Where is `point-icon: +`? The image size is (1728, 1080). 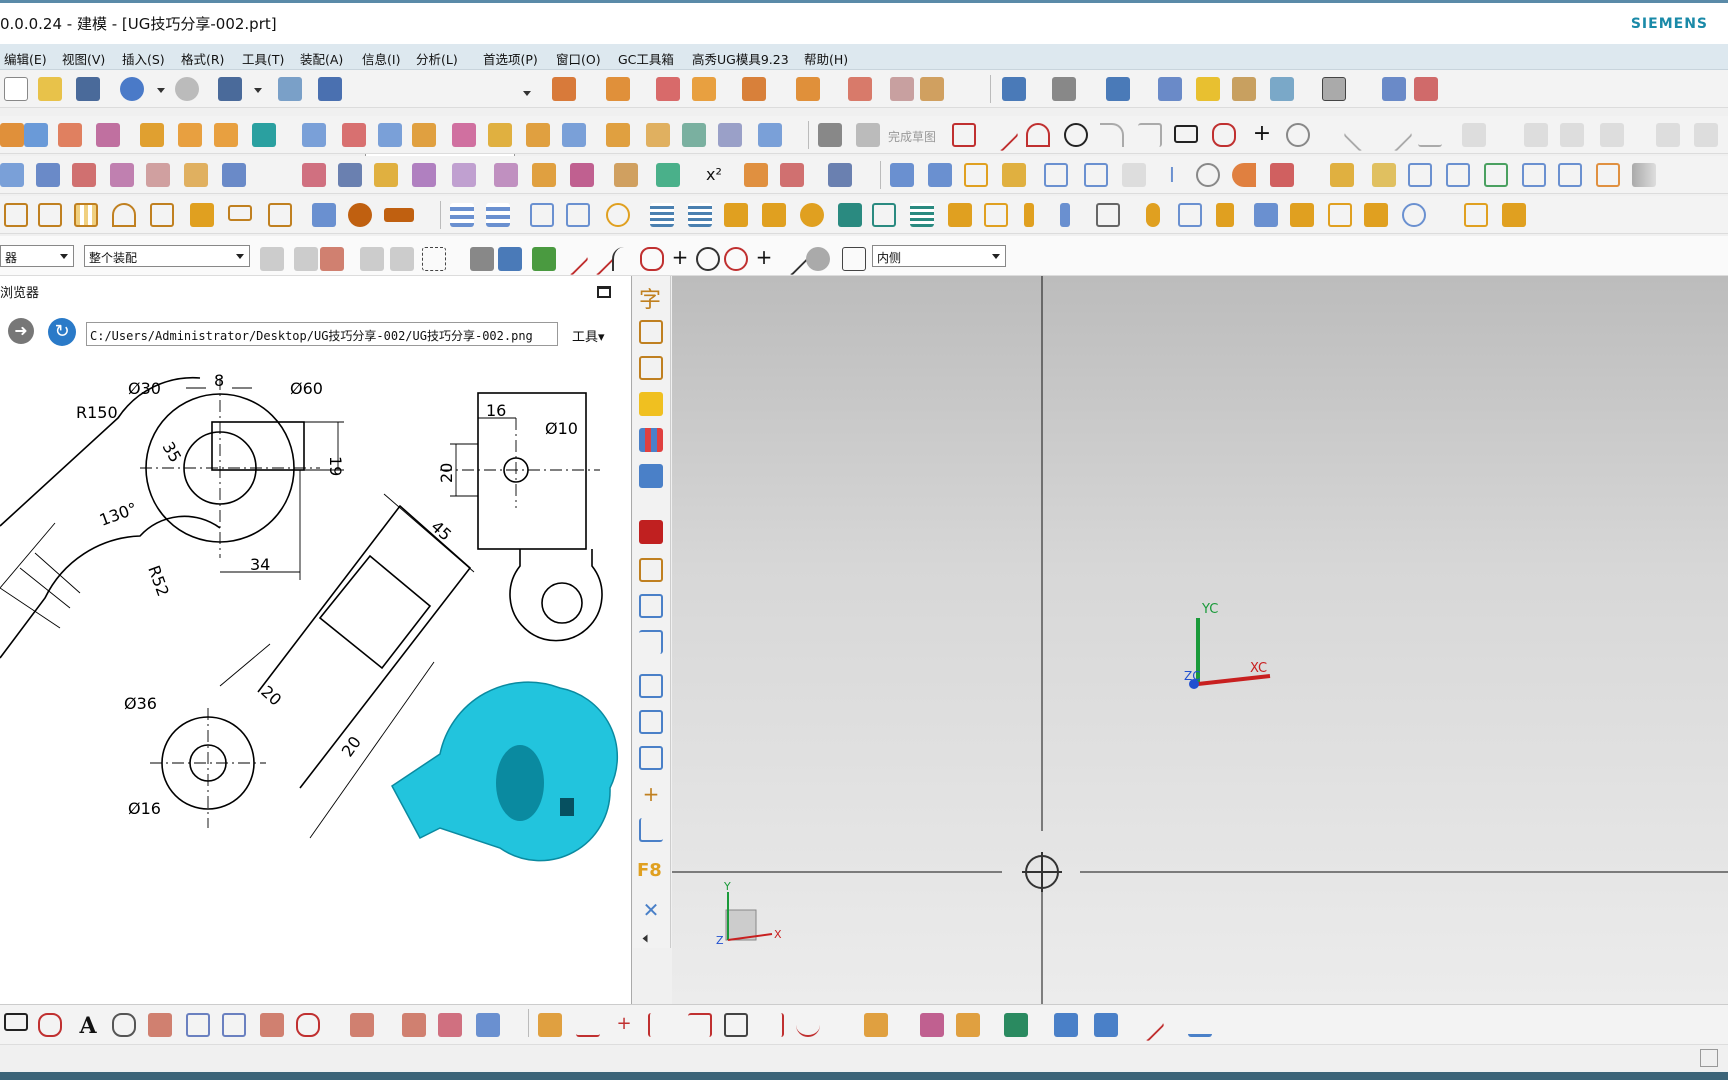
point-icon: + is located at coordinates (1262, 135).